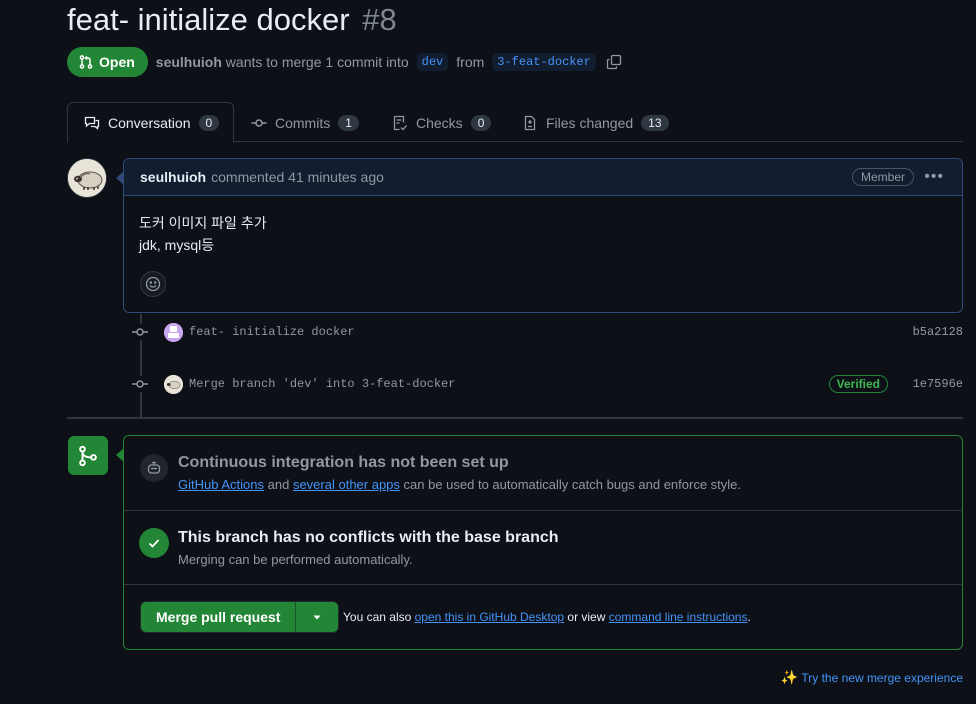  I want to click on tab-commits: Commits 1, so click(305, 122).